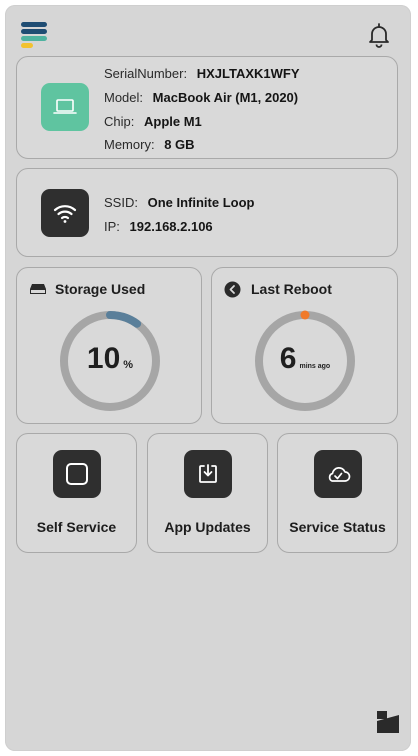 This screenshot has height=756, width=418. I want to click on serial-row: SerialNumber: HXJLTAXK1WFY, so click(202, 73).